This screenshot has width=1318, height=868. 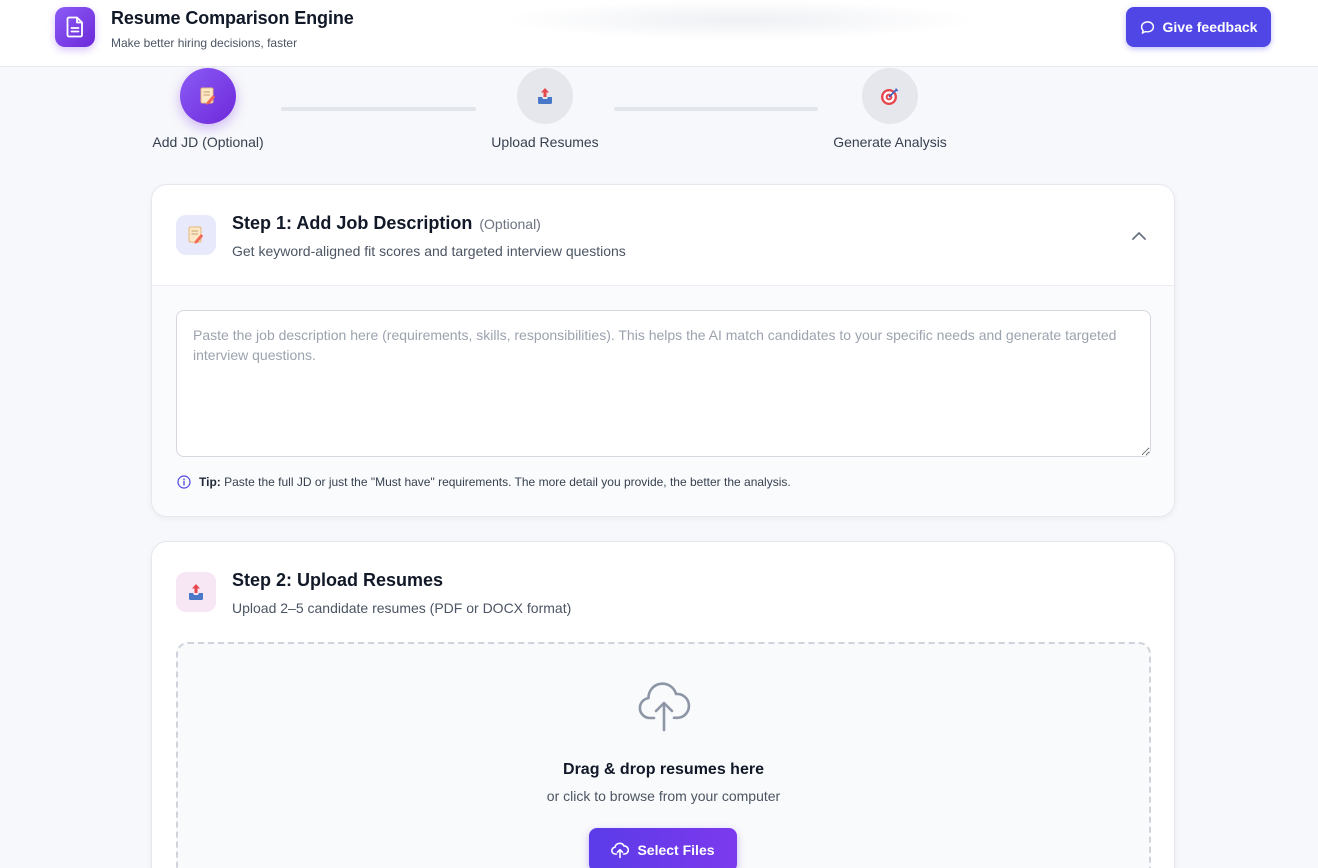 I want to click on give-feedback-label: Give feedback, so click(x=1210, y=27).